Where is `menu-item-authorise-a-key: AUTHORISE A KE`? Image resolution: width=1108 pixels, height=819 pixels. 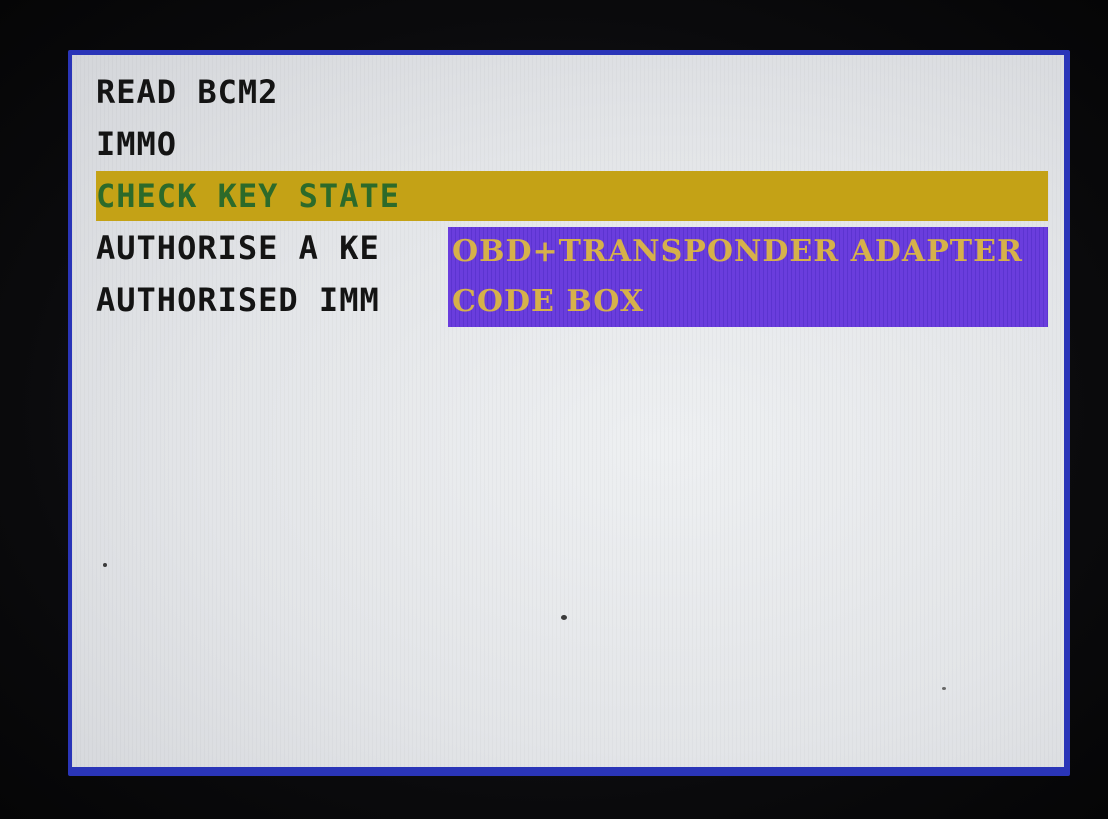
menu-item-authorise-a-key: AUTHORISE A KE is located at coordinates (238, 248).